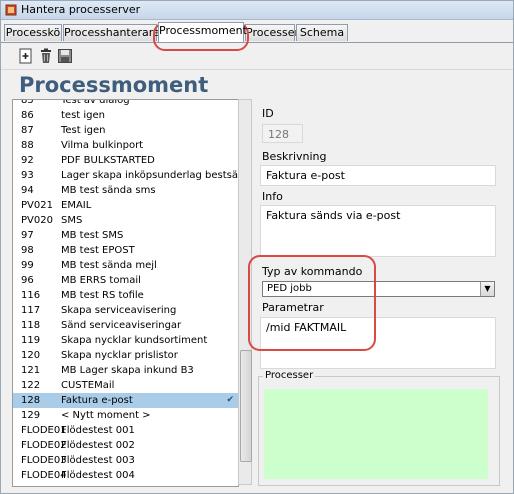 This screenshot has width=514, height=494. Describe the element at coordinates (378, 231) in the screenshot. I see `info-field: Faktura sänds via e-post` at that location.